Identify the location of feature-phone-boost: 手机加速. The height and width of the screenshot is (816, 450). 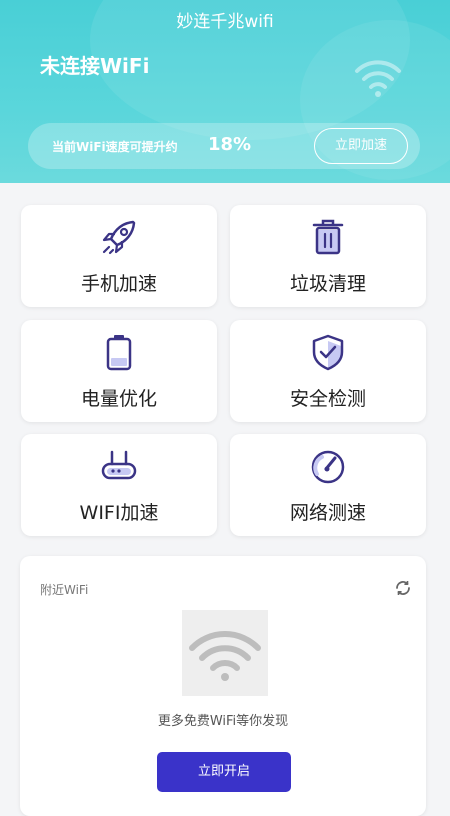
(119, 256).